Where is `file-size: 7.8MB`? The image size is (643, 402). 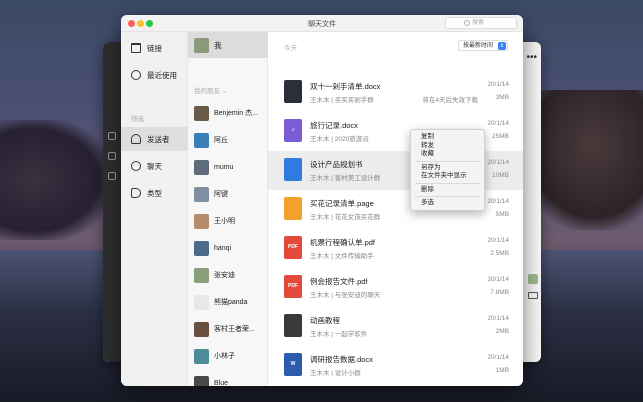
file-size: 7.8MB is located at coordinates (499, 292).